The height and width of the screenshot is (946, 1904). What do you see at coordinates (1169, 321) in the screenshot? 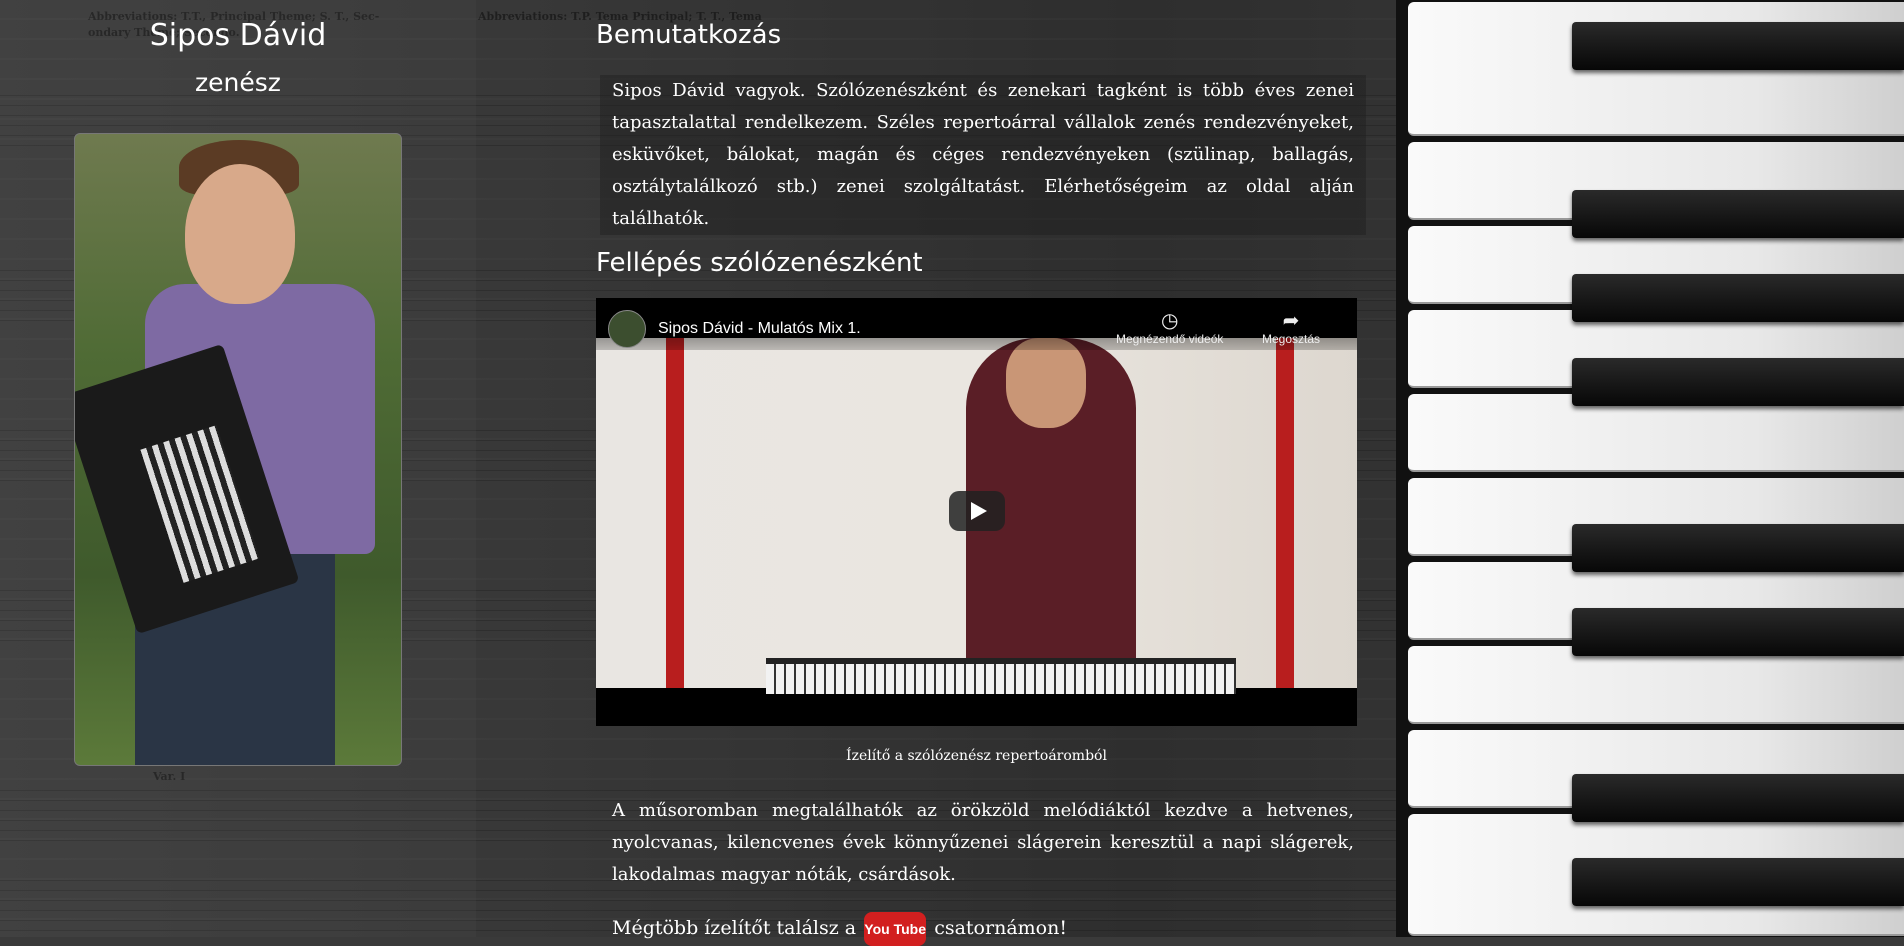
I see `clock-icon: ◷` at bounding box center [1169, 321].